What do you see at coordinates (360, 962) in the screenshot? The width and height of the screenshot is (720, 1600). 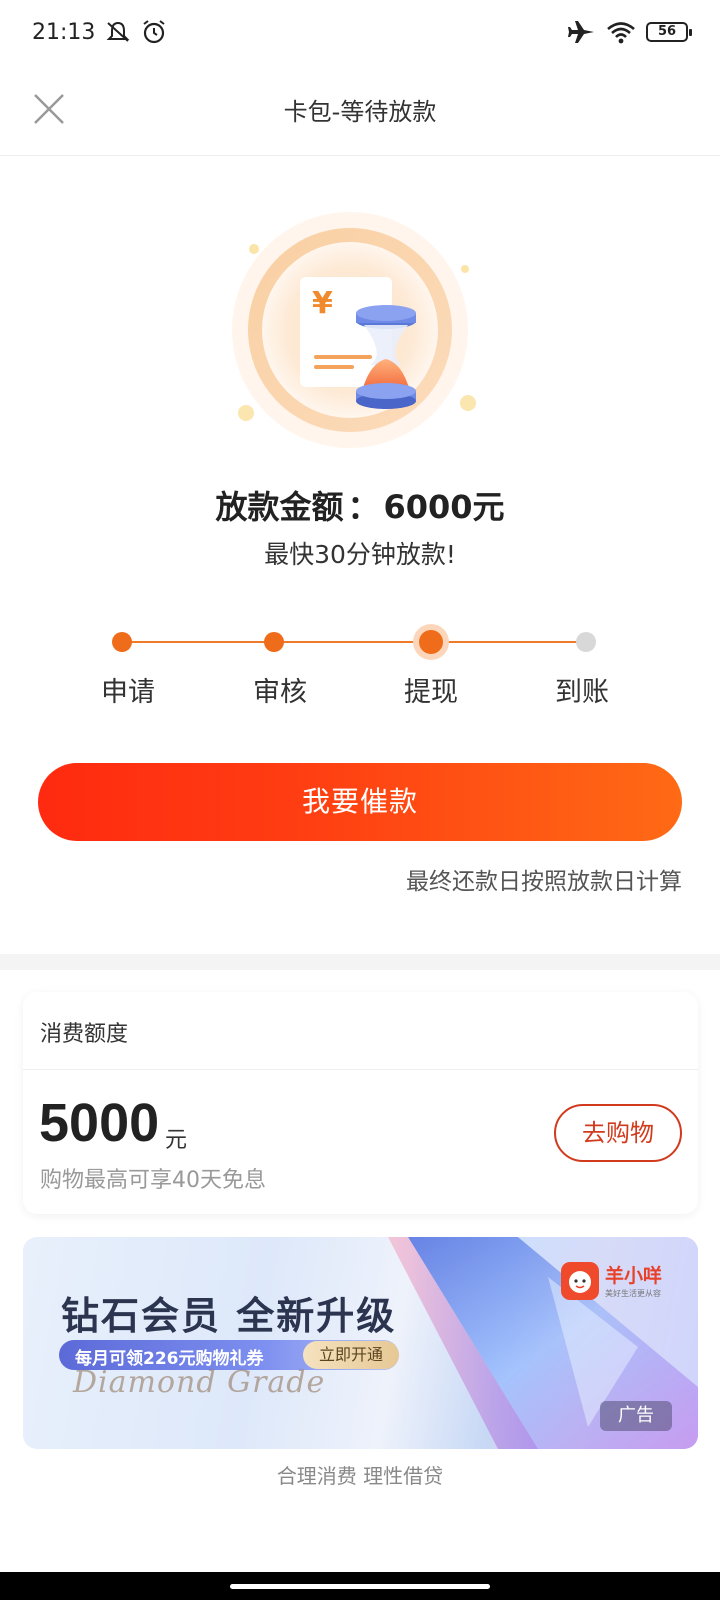 I see `section-divider` at bounding box center [360, 962].